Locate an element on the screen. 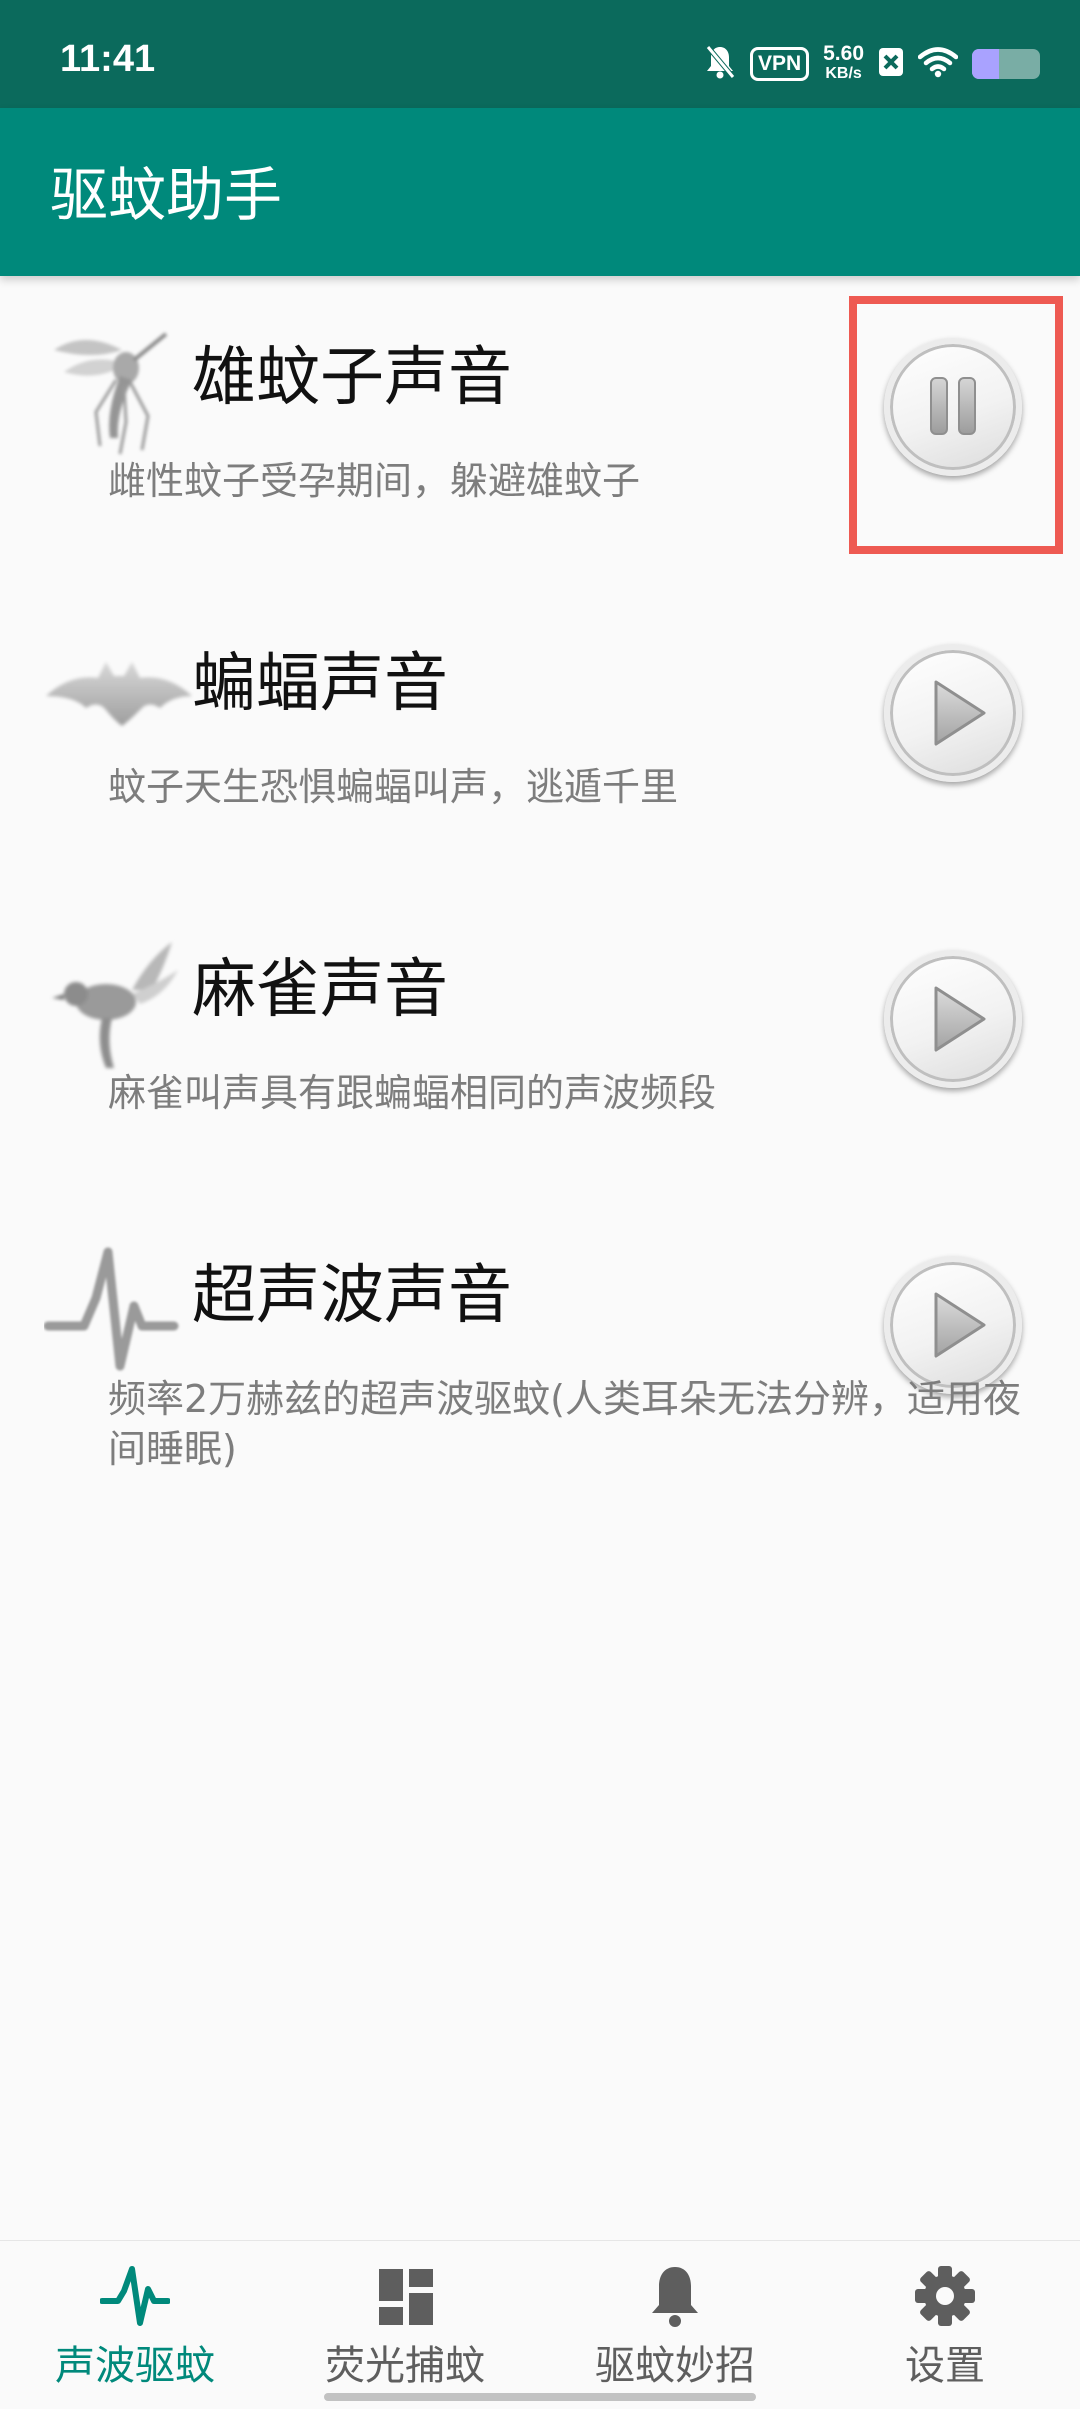 The width and height of the screenshot is (1080, 2409). tab-light-trap: 荧光捕蚊 is located at coordinates (405, 2325).